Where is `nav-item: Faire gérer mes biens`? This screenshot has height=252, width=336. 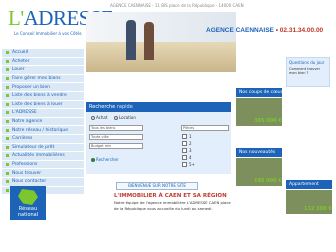
nav-item: Faire gérer mes biens is located at coordinates (43, 79).